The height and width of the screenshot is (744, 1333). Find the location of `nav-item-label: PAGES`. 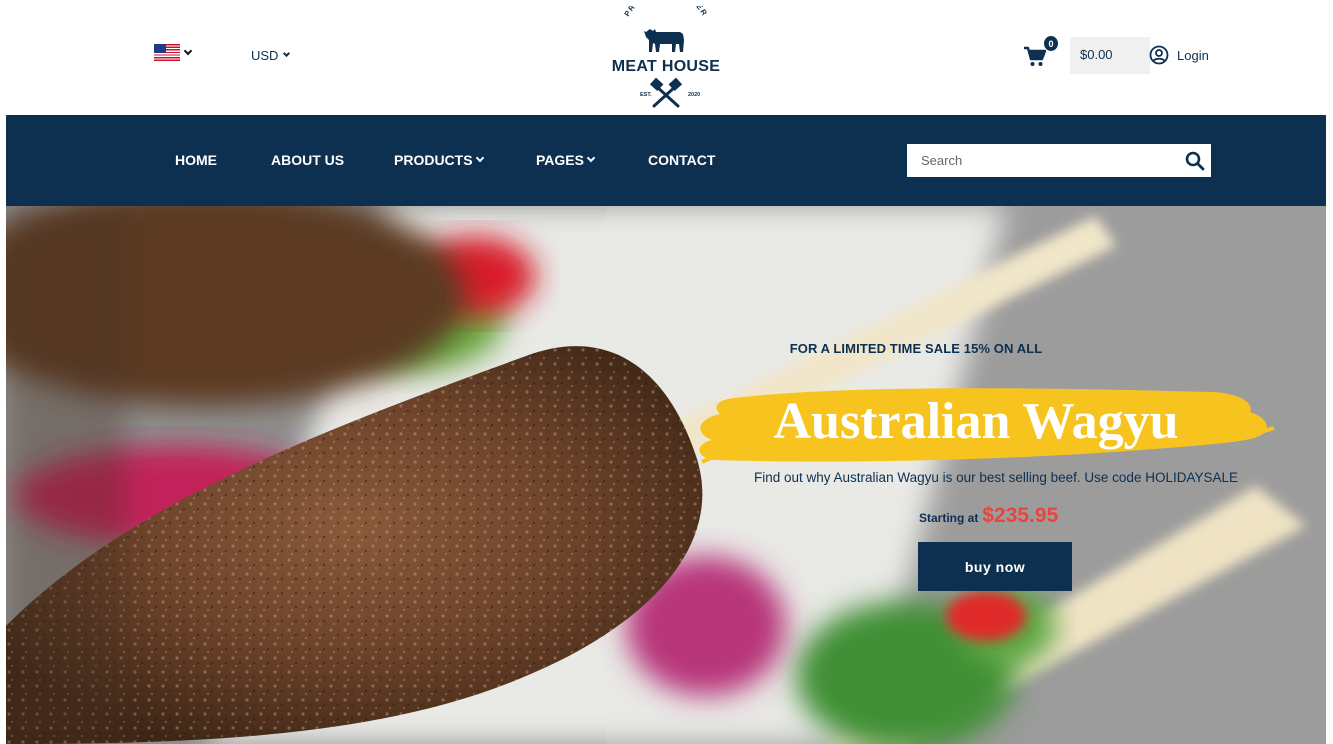

nav-item-label: PAGES is located at coordinates (560, 160).